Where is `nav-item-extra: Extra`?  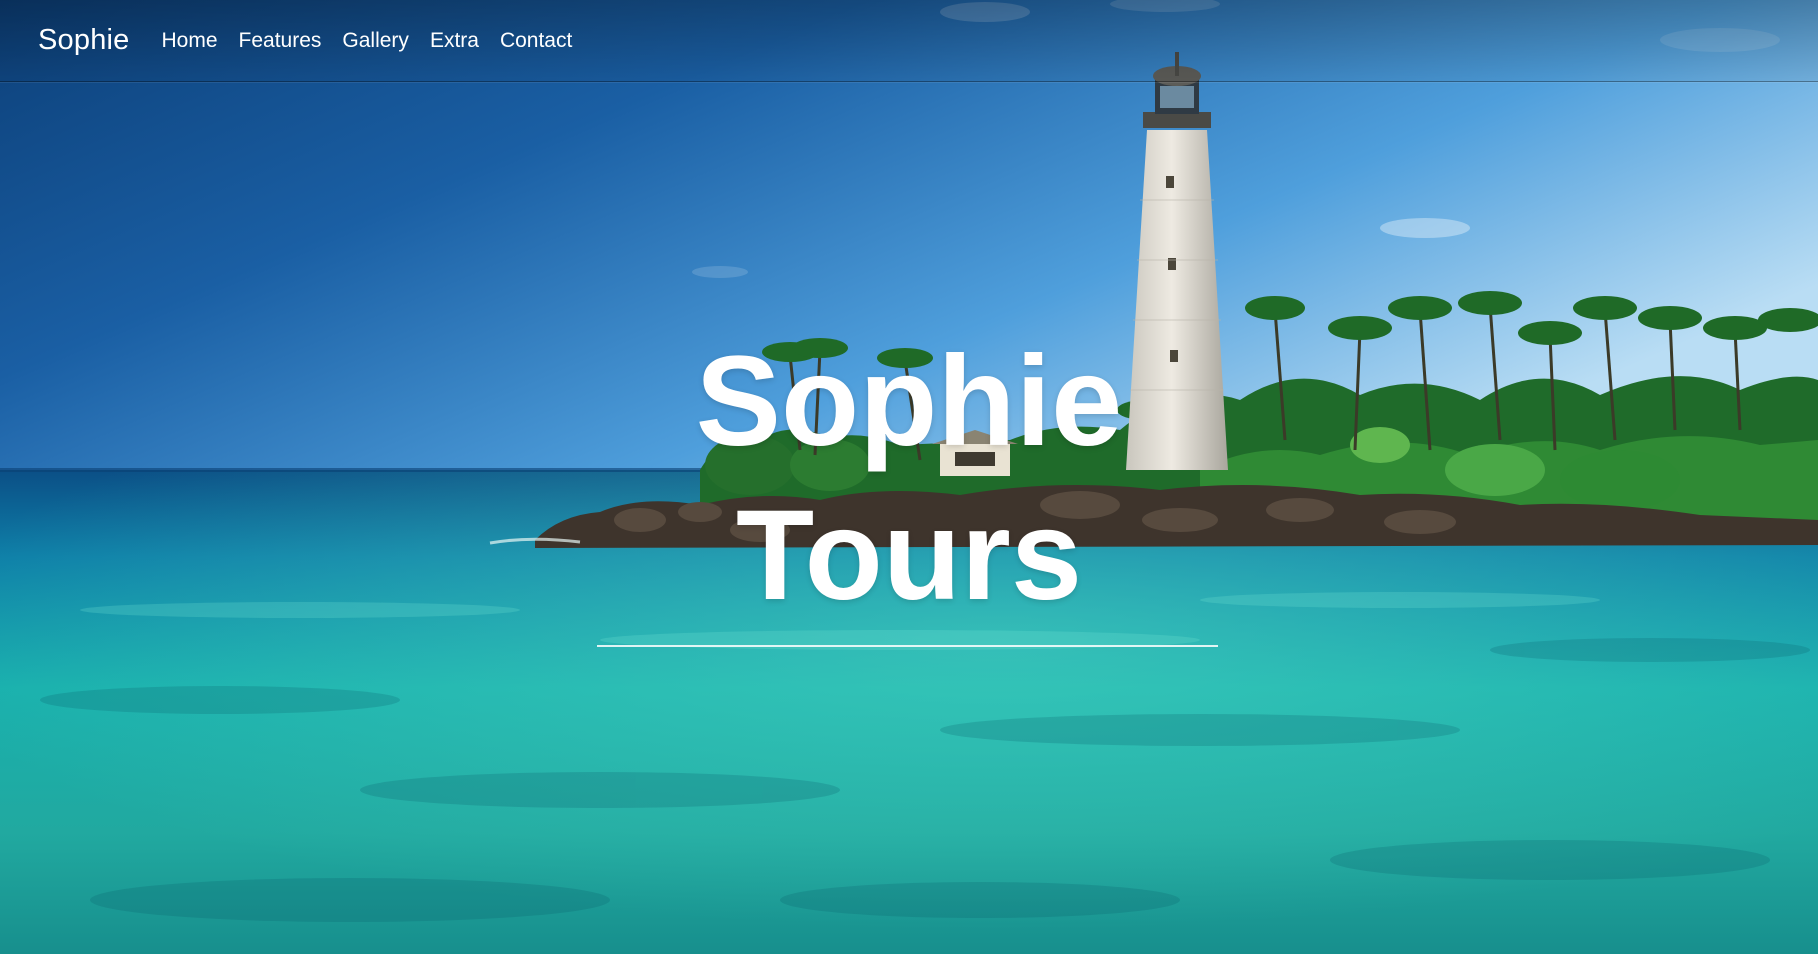
nav-item-extra: Extra is located at coordinates (454, 41).